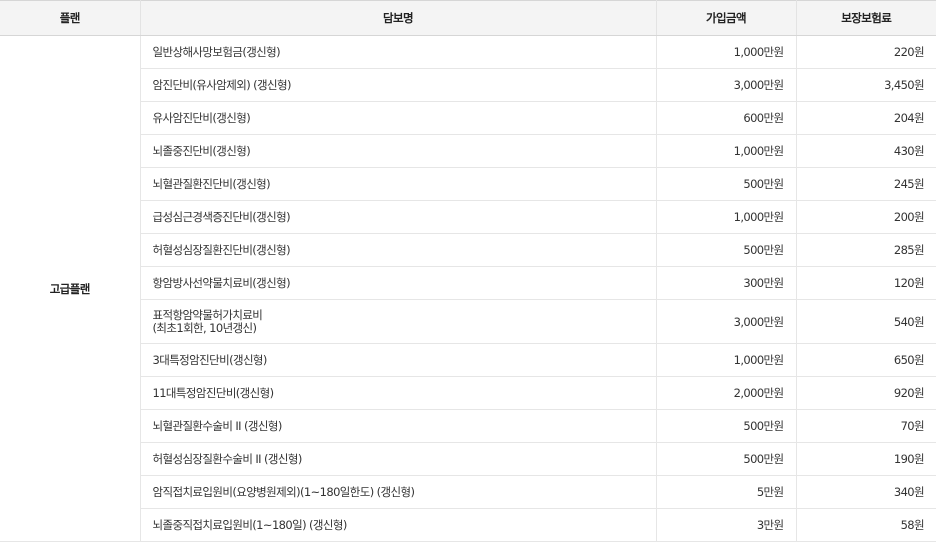  Describe the element at coordinates (726, 525) in the screenshot. I see `coverage-amount: 3만원` at that location.